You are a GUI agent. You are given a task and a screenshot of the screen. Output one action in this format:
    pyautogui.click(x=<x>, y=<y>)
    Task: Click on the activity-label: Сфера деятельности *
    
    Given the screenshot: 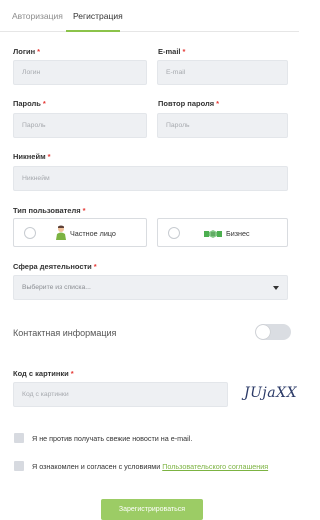 What is the action you would take?
    pyautogui.click(x=55, y=266)
    